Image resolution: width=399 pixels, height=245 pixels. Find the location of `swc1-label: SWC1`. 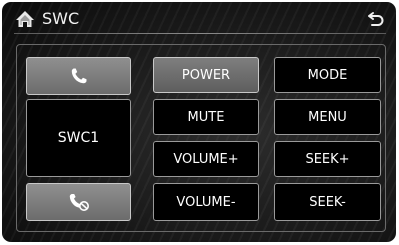

swc1-label: SWC1 is located at coordinates (78, 138).